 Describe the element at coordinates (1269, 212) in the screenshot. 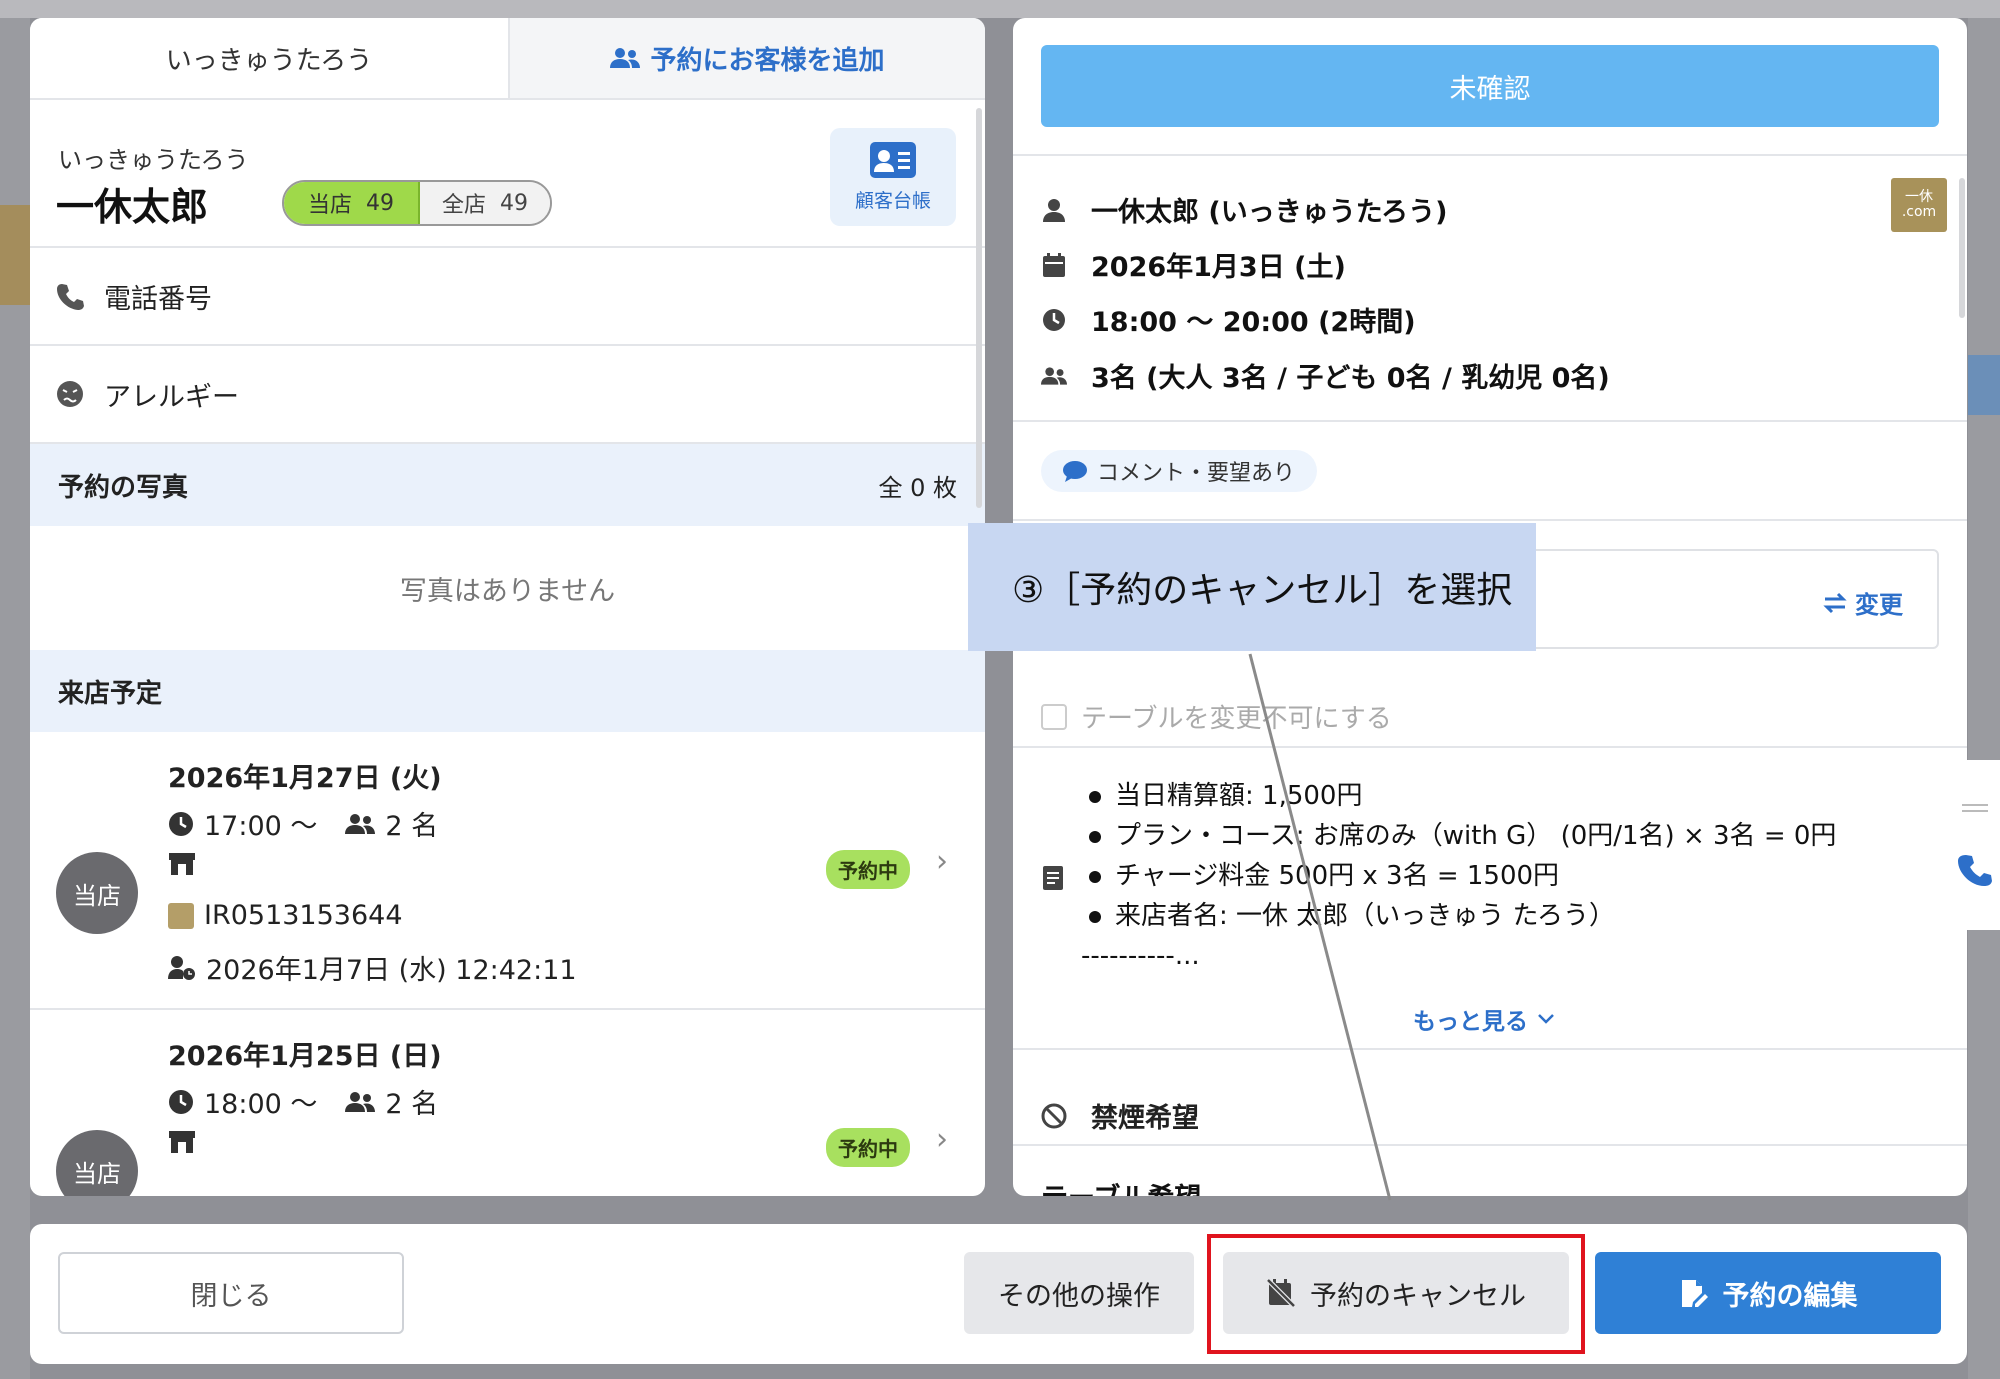

I see `guest-name: 一休太郎 (いっきゅうたろう)` at that location.